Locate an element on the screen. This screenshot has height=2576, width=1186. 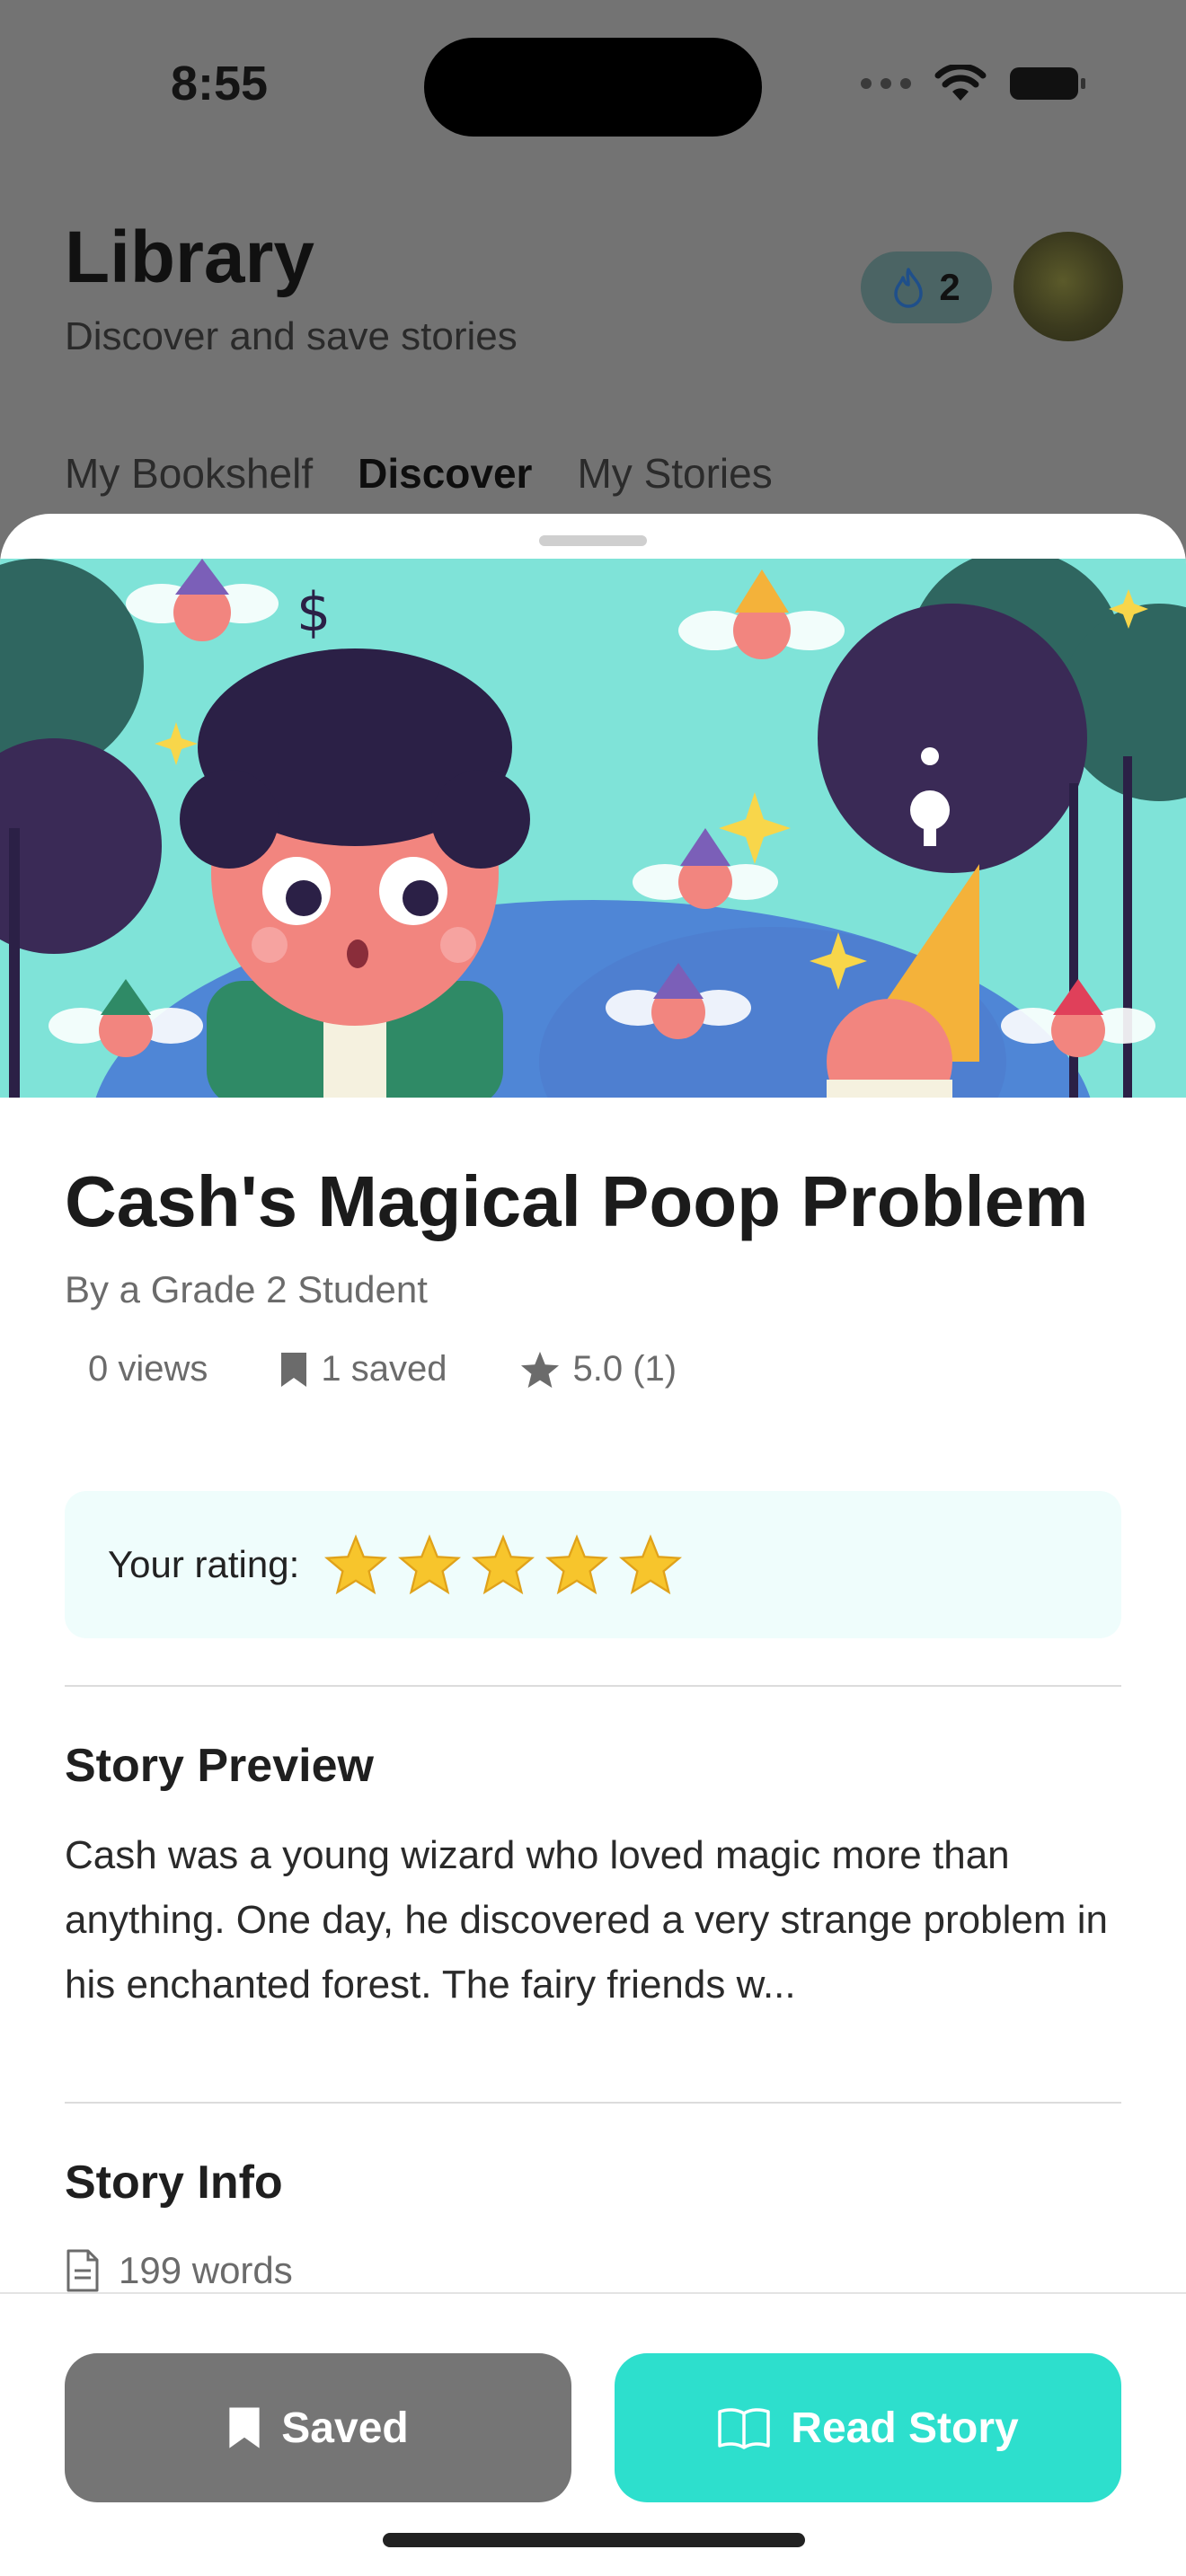
word-count: 199 words is located at coordinates (179, 2270).